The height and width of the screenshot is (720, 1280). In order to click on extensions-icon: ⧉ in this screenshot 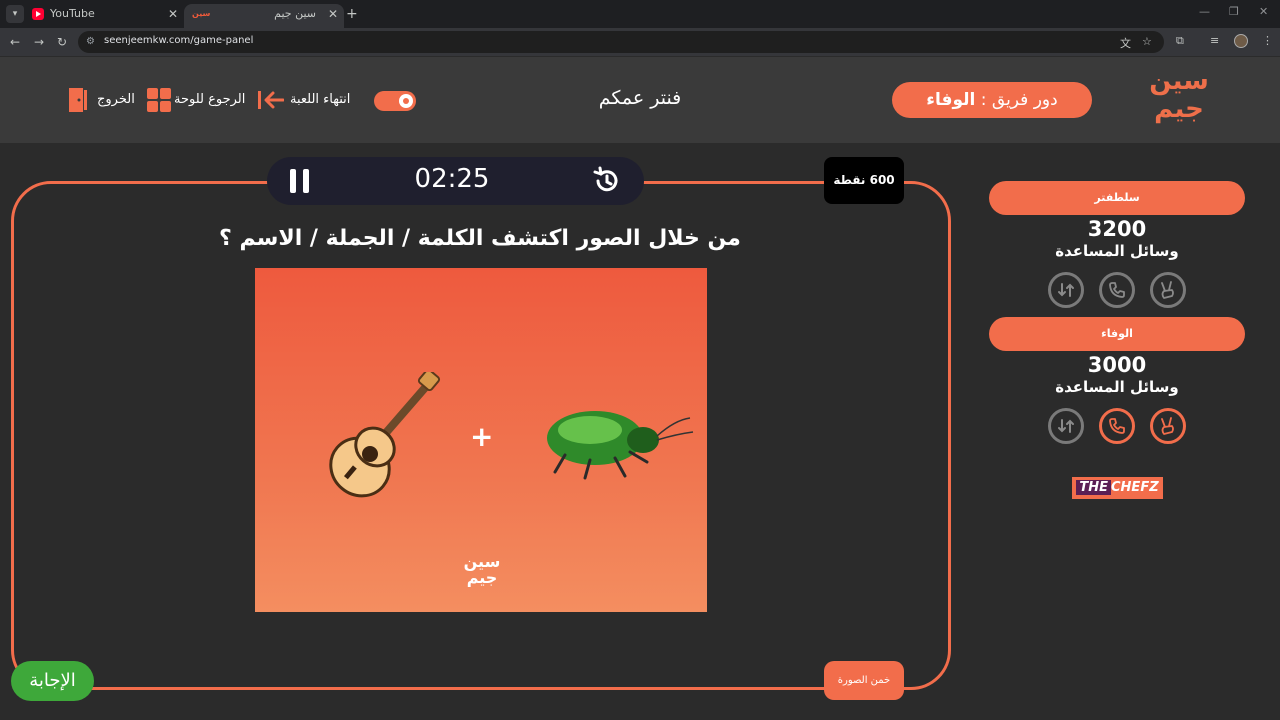, I will do `click(1180, 41)`.